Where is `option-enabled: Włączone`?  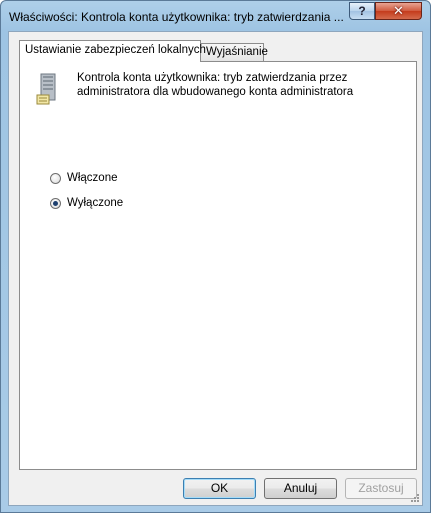
option-enabled: Włączone is located at coordinates (84, 178).